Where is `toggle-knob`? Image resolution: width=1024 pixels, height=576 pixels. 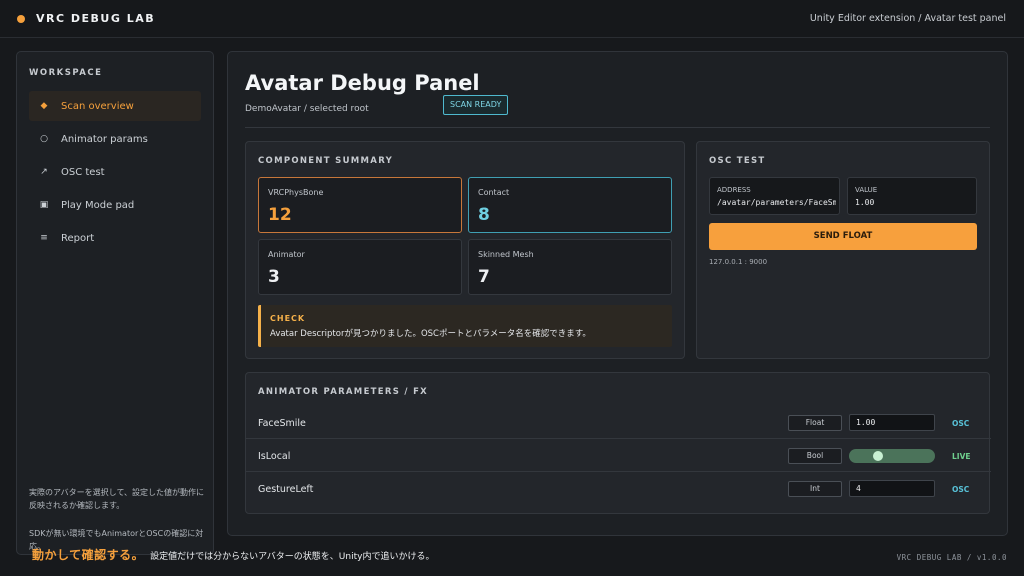
toggle-knob is located at coordinates (878, 456).